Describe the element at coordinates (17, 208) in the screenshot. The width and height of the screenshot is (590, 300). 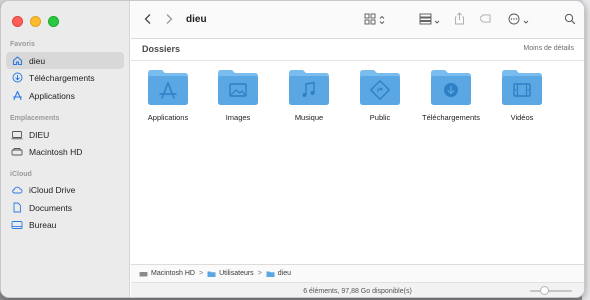
I see `document-icon` at that location.